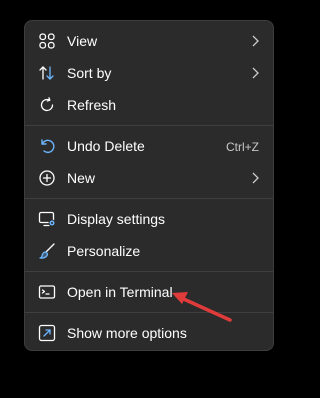 The height and width of the screenshot is (398, 320). Describe the element at coordinates (89, 73) in the screenshot. I see `menu-item-label: Sort by` at that location.